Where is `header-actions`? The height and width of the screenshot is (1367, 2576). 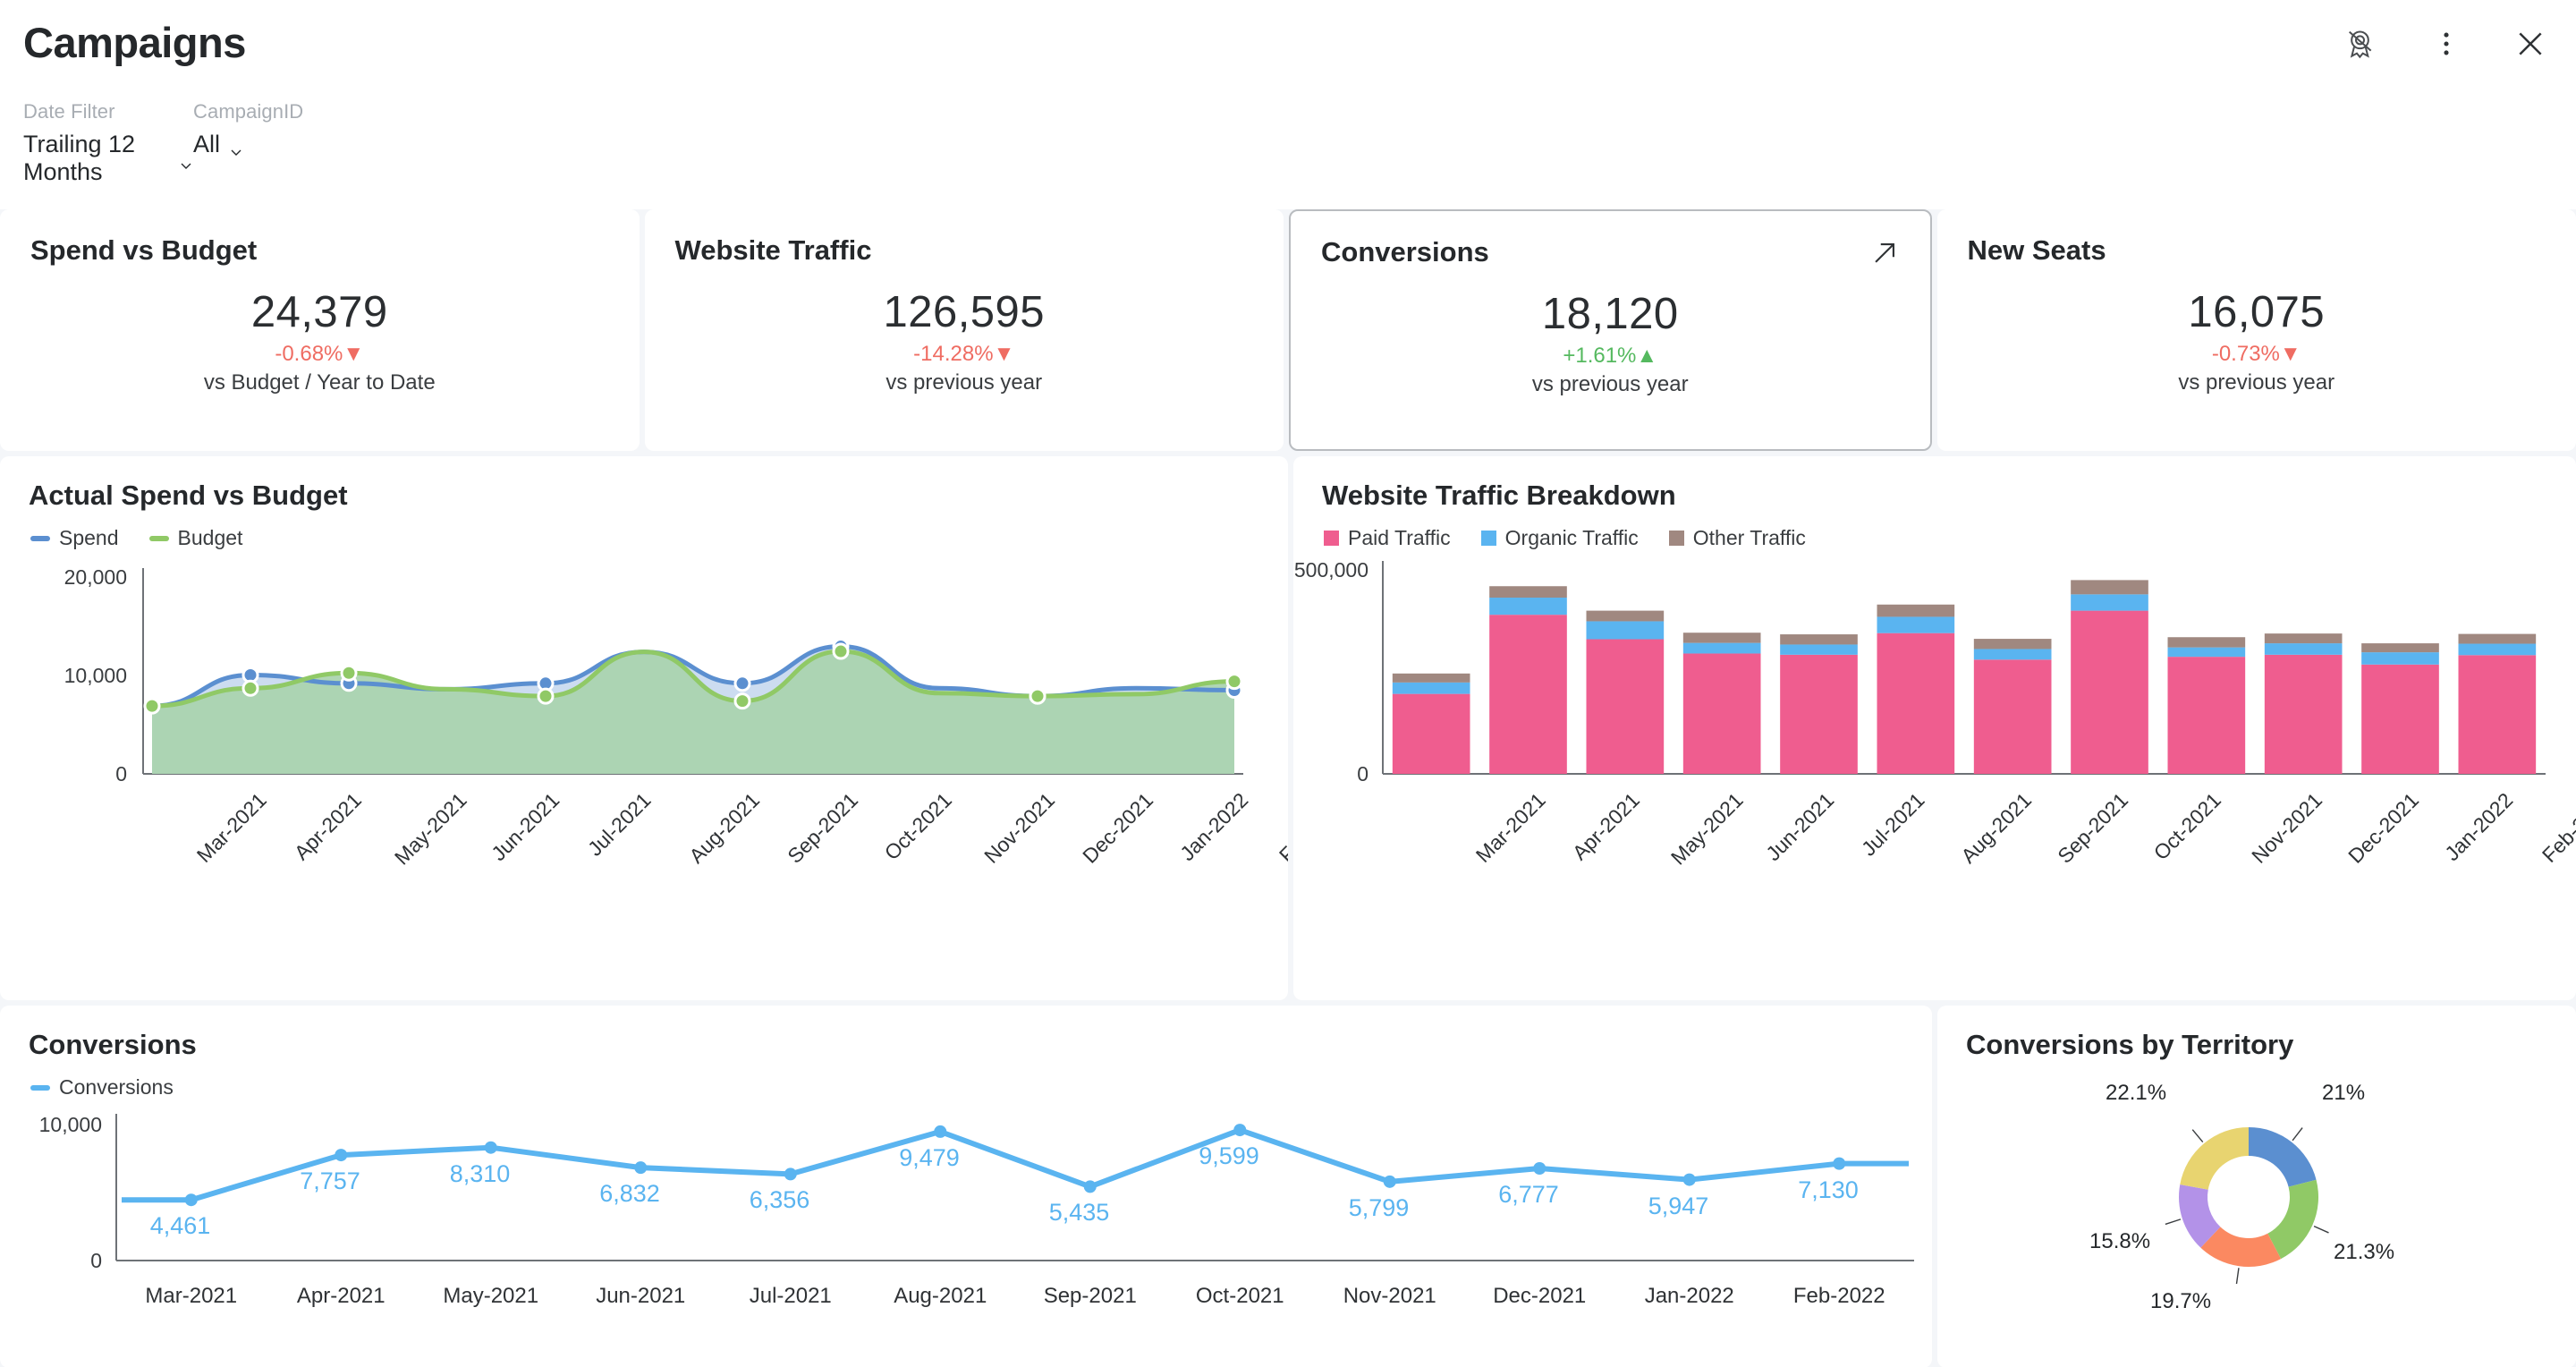 header-actions is located at coordinates (2446, 43).